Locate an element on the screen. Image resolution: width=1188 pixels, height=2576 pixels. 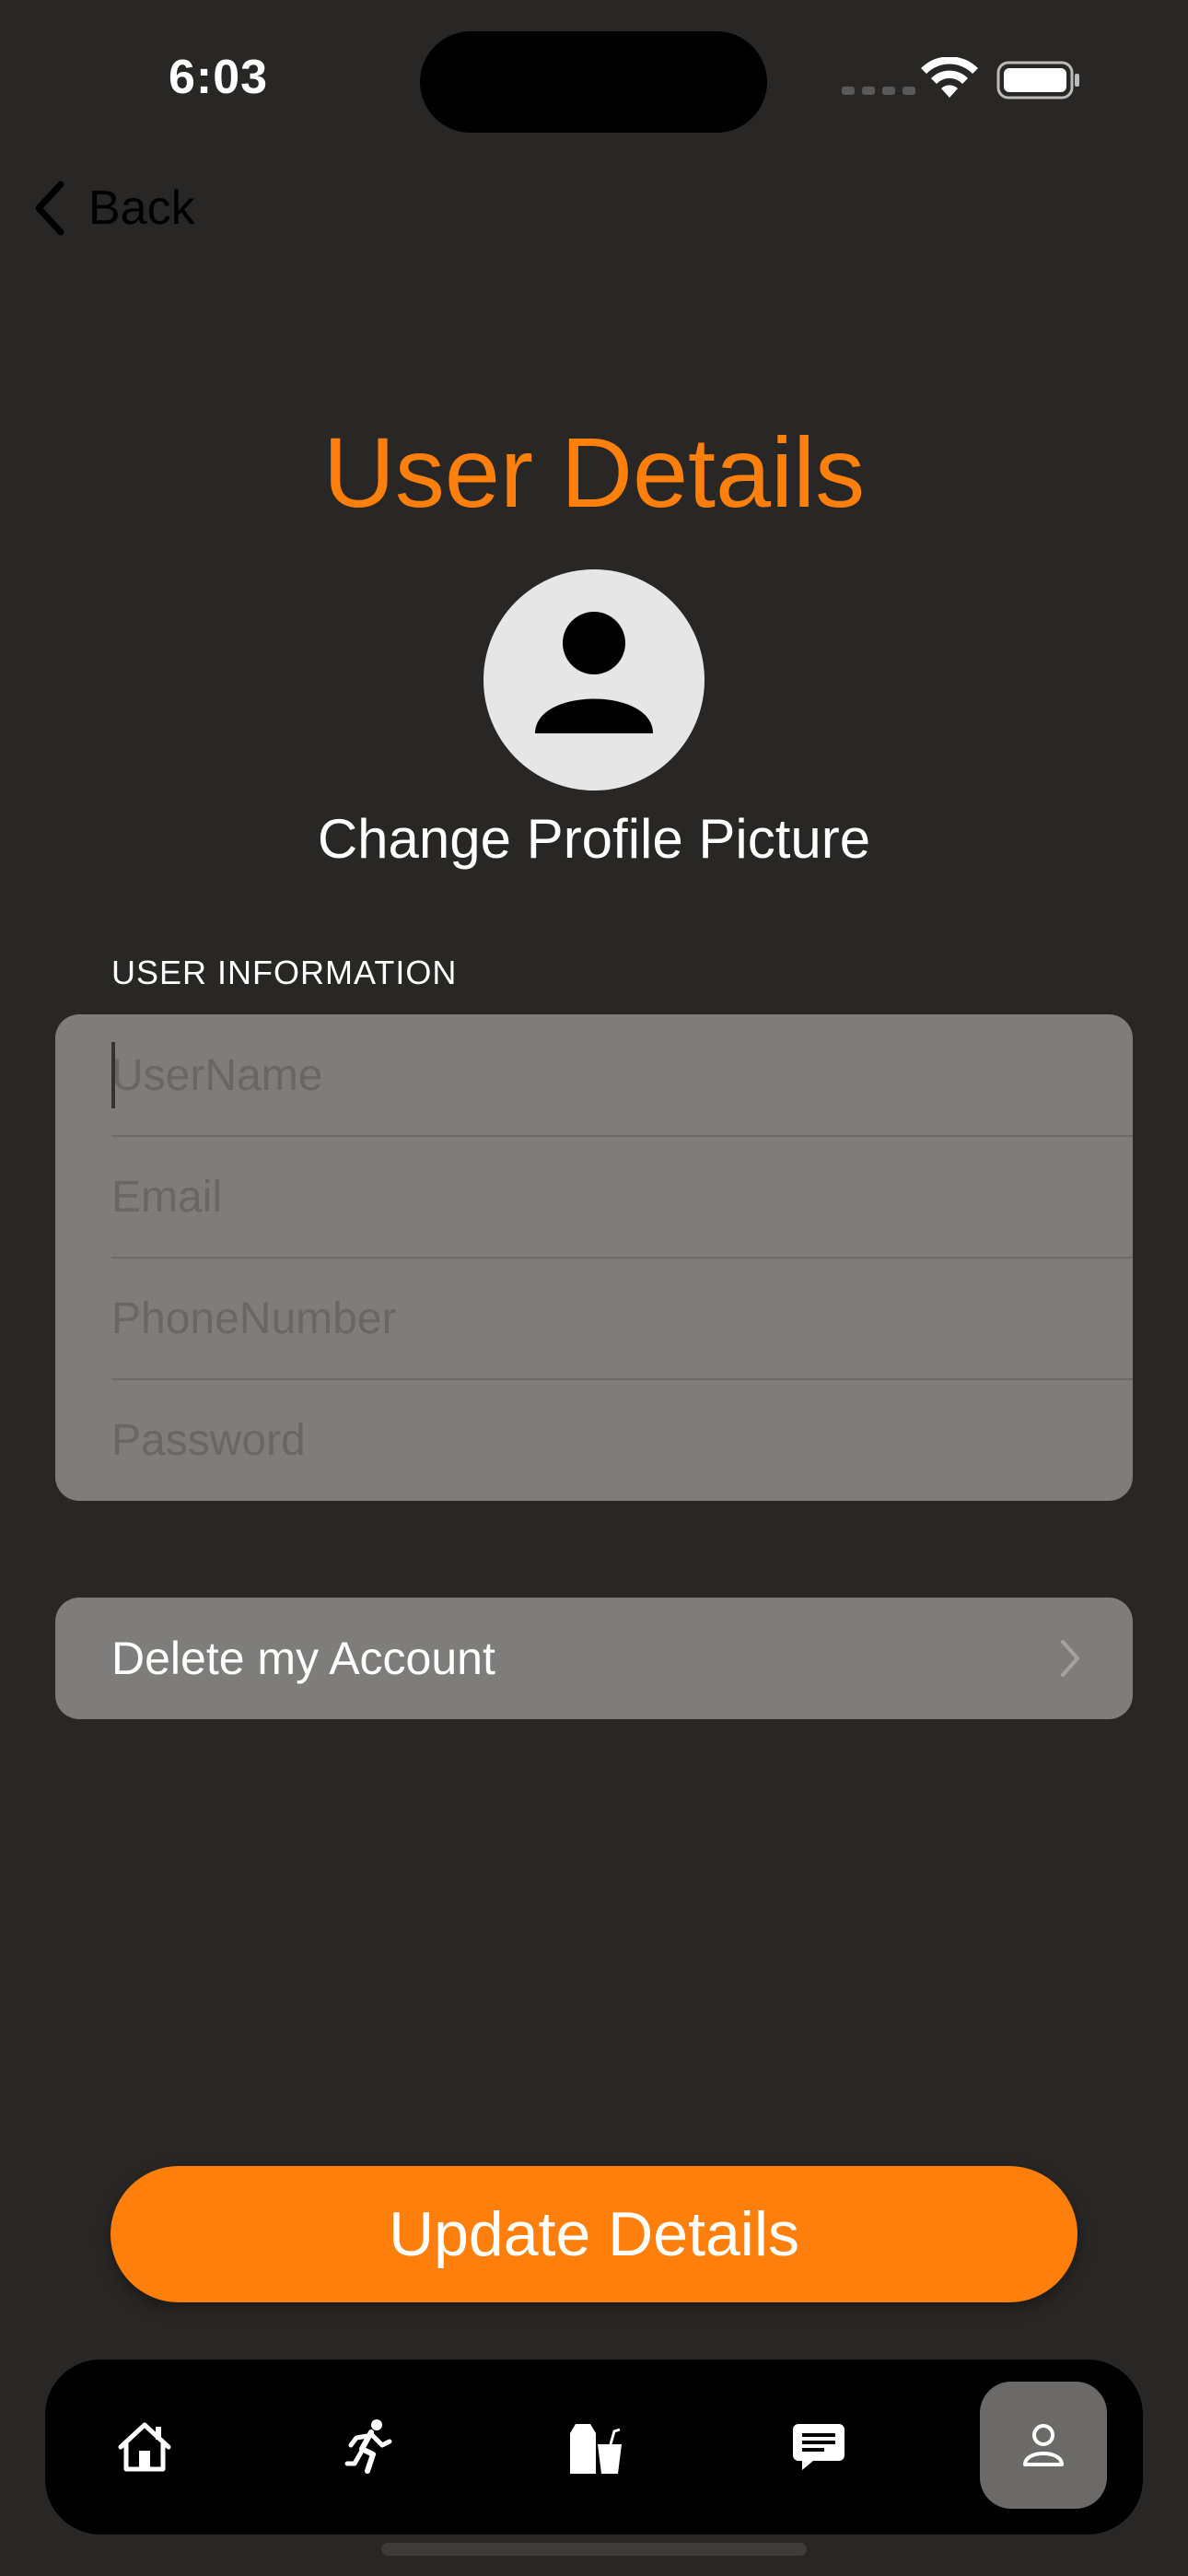
phone-number-input is located at coordinates (622, 1318).